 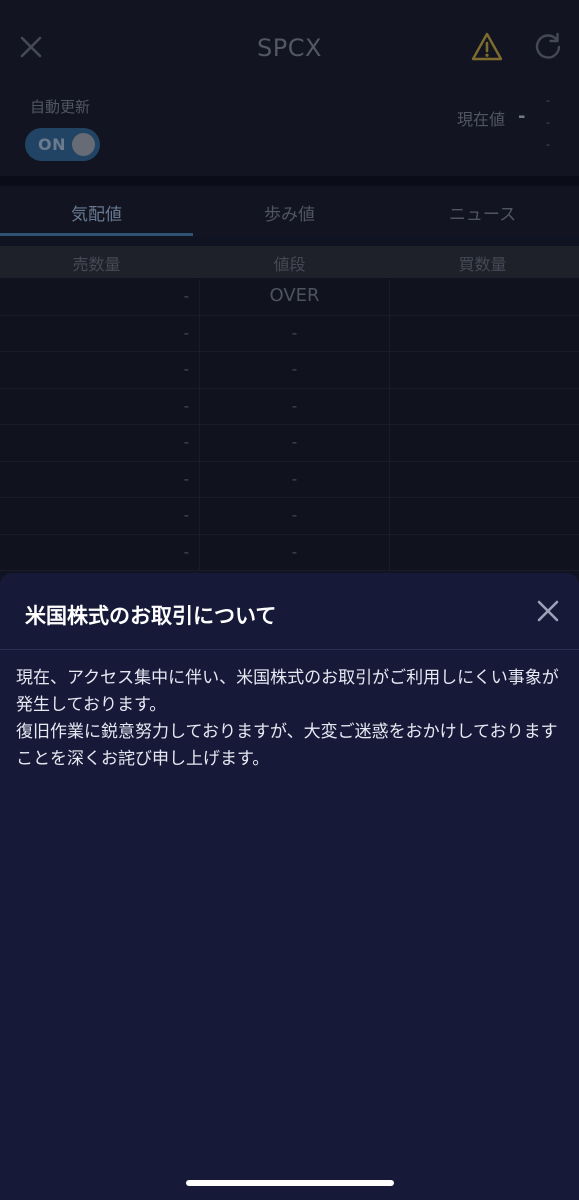 What do you see at coordinates (290, 1183) in the screenshot?
I see `home-indicator` at bounding box center [290, 1183].